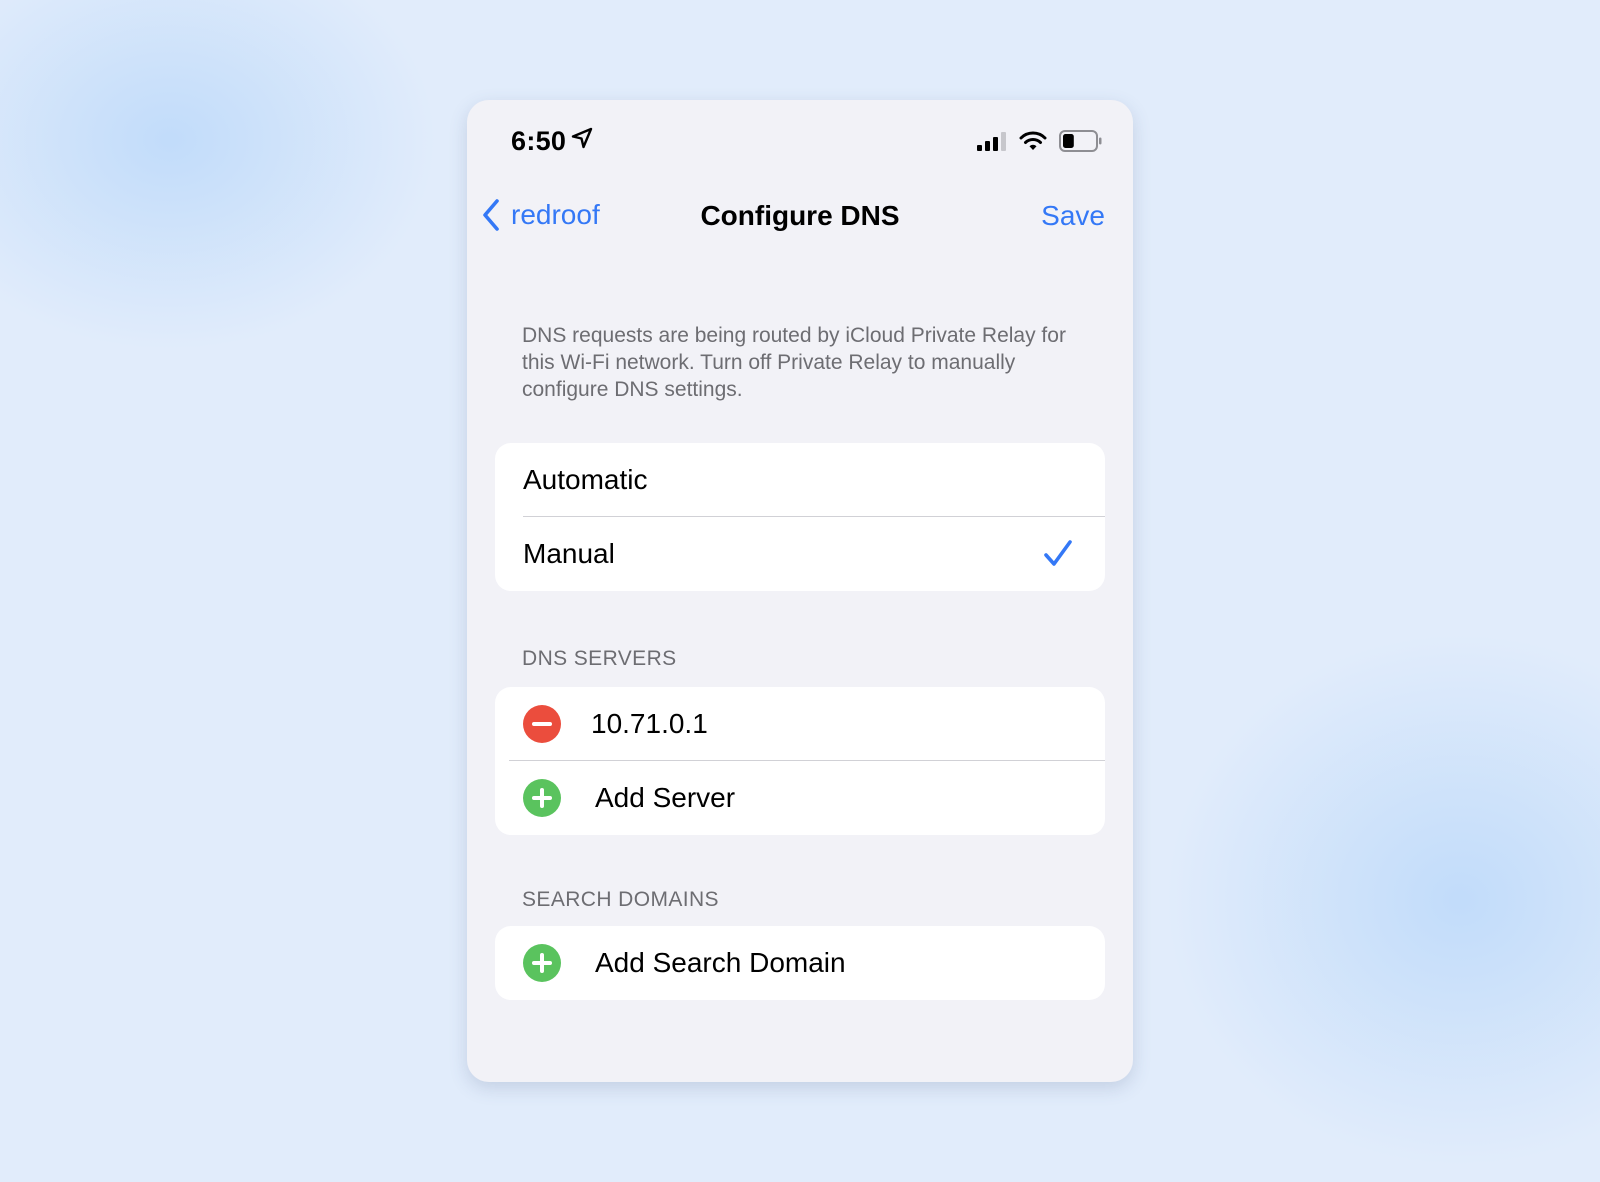  Describe the element at coordinates (800, 798) in the screenshot. I see `add-server-row: Add Server` at that location.